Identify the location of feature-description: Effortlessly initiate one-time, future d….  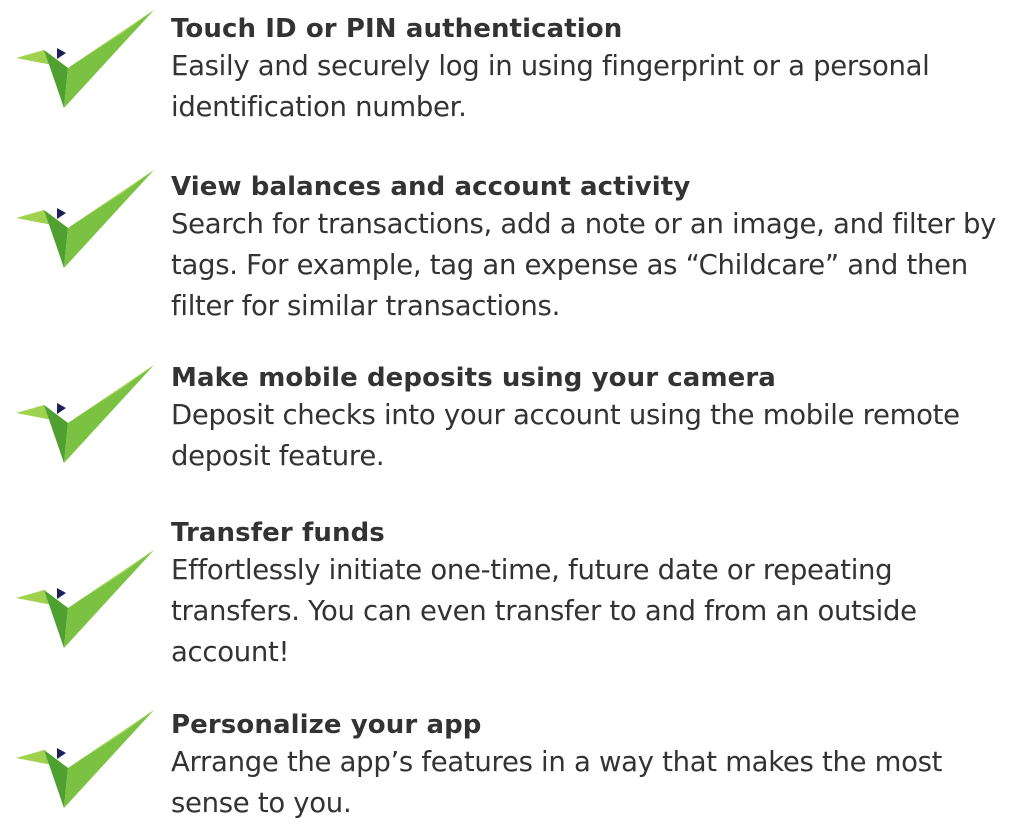
(544, 611).